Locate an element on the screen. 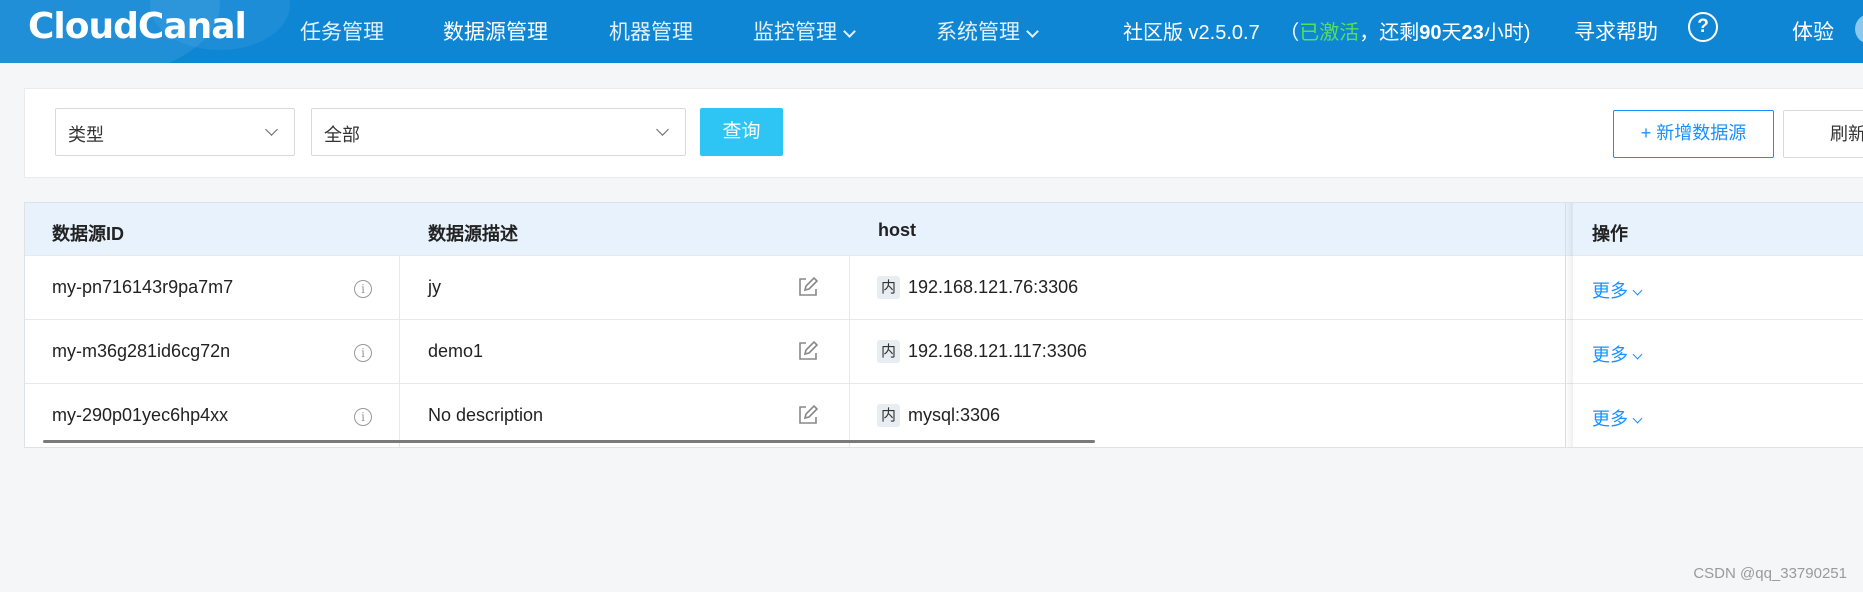 This screenshot has width=1863, height=592. query-button: 查询 is located at coordinates (741, 132).